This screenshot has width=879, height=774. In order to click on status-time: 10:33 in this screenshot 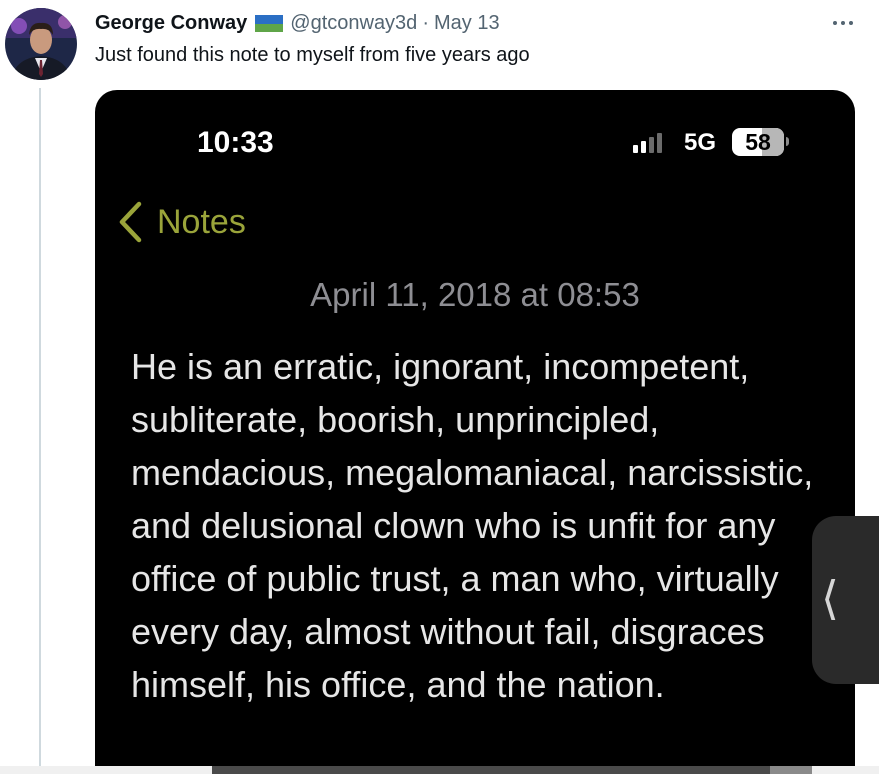, I will do `click(235, 142)`.